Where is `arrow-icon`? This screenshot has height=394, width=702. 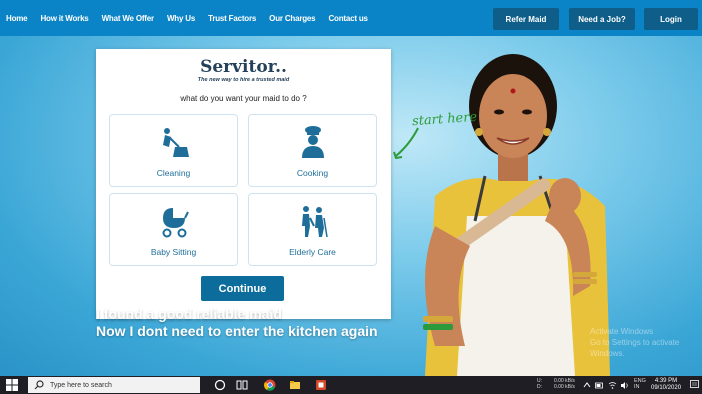
arrow-icon is located at coordinates (406, 143).